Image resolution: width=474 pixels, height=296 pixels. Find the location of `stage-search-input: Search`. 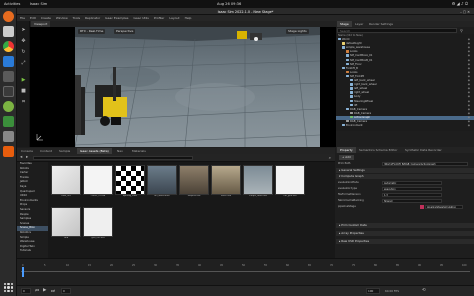

stage-search-input: Search is located at coordinates (397, 30).